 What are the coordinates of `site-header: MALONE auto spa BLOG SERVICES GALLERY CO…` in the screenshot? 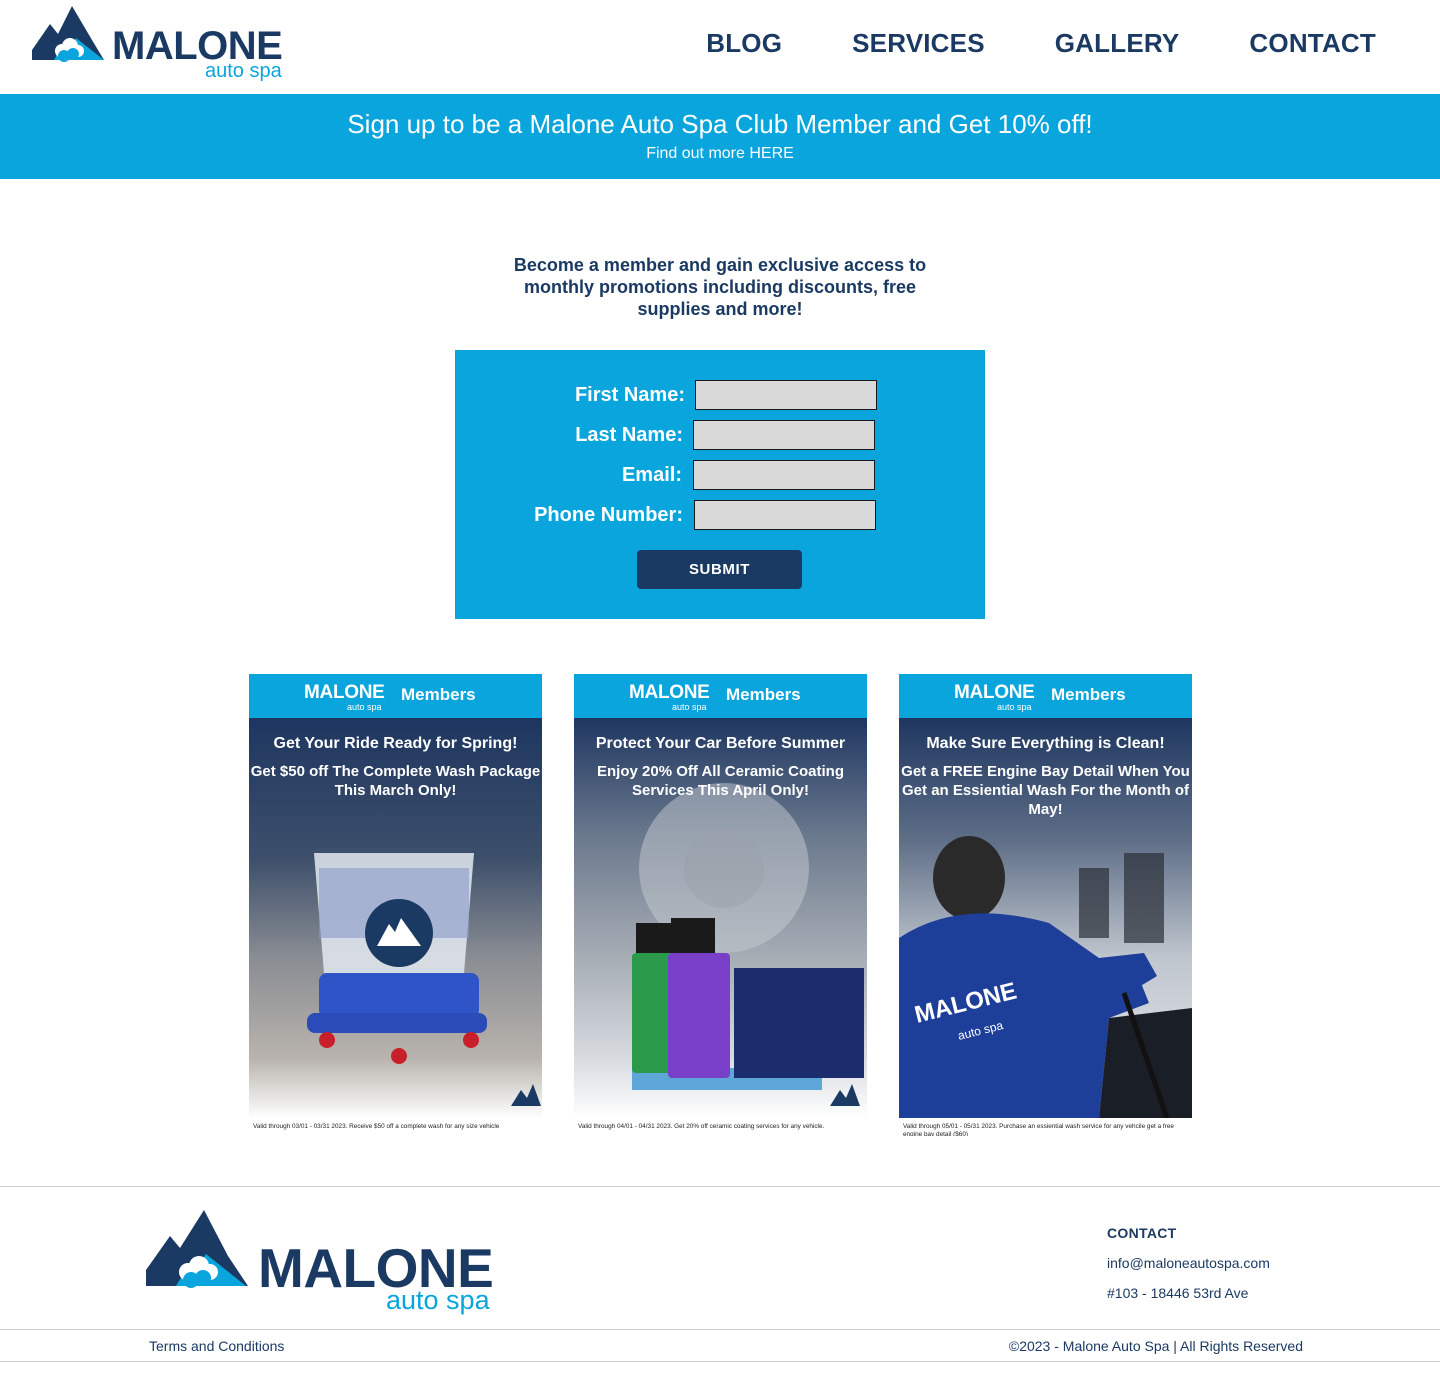 It's located at (720, 47).